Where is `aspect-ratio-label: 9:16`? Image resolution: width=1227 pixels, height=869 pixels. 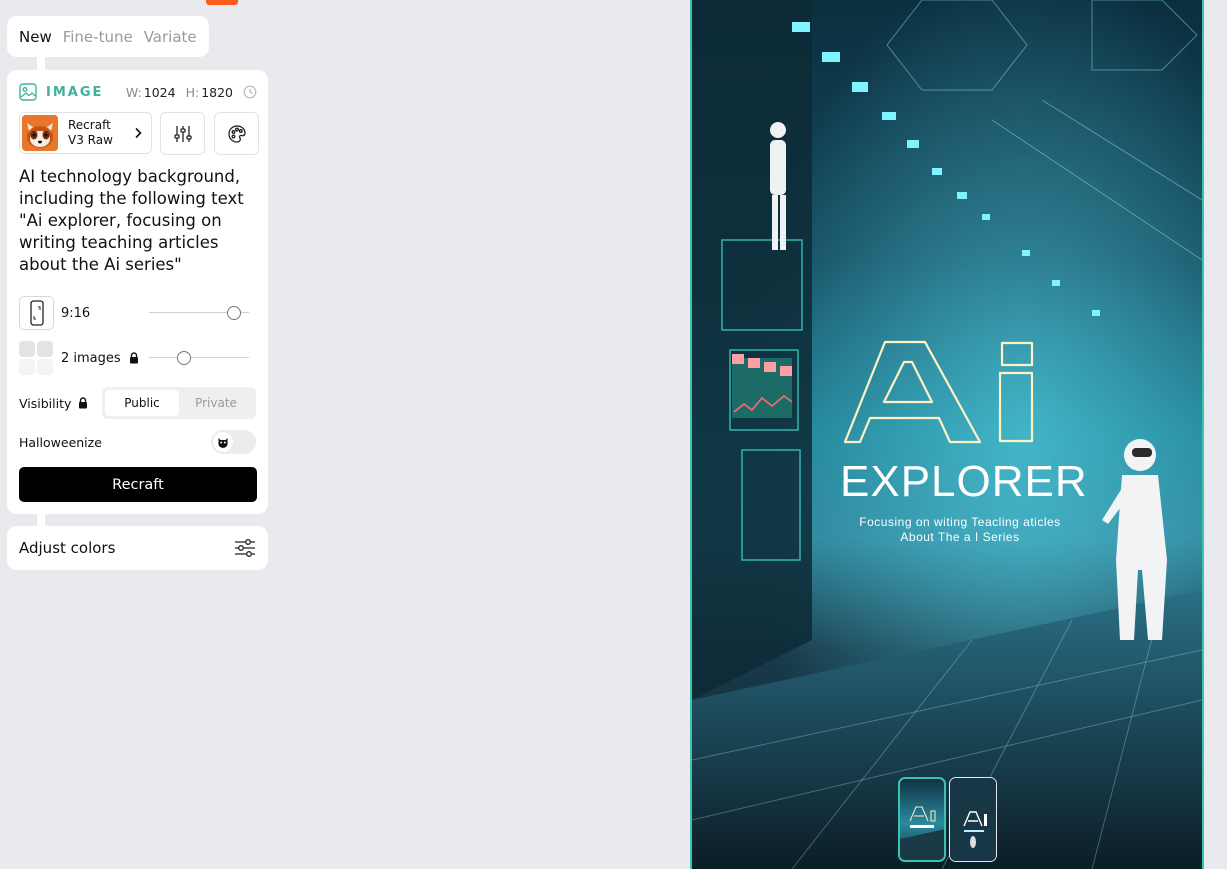 aspect-ratio-label: 9:16 is located at coordinates (76, 313).